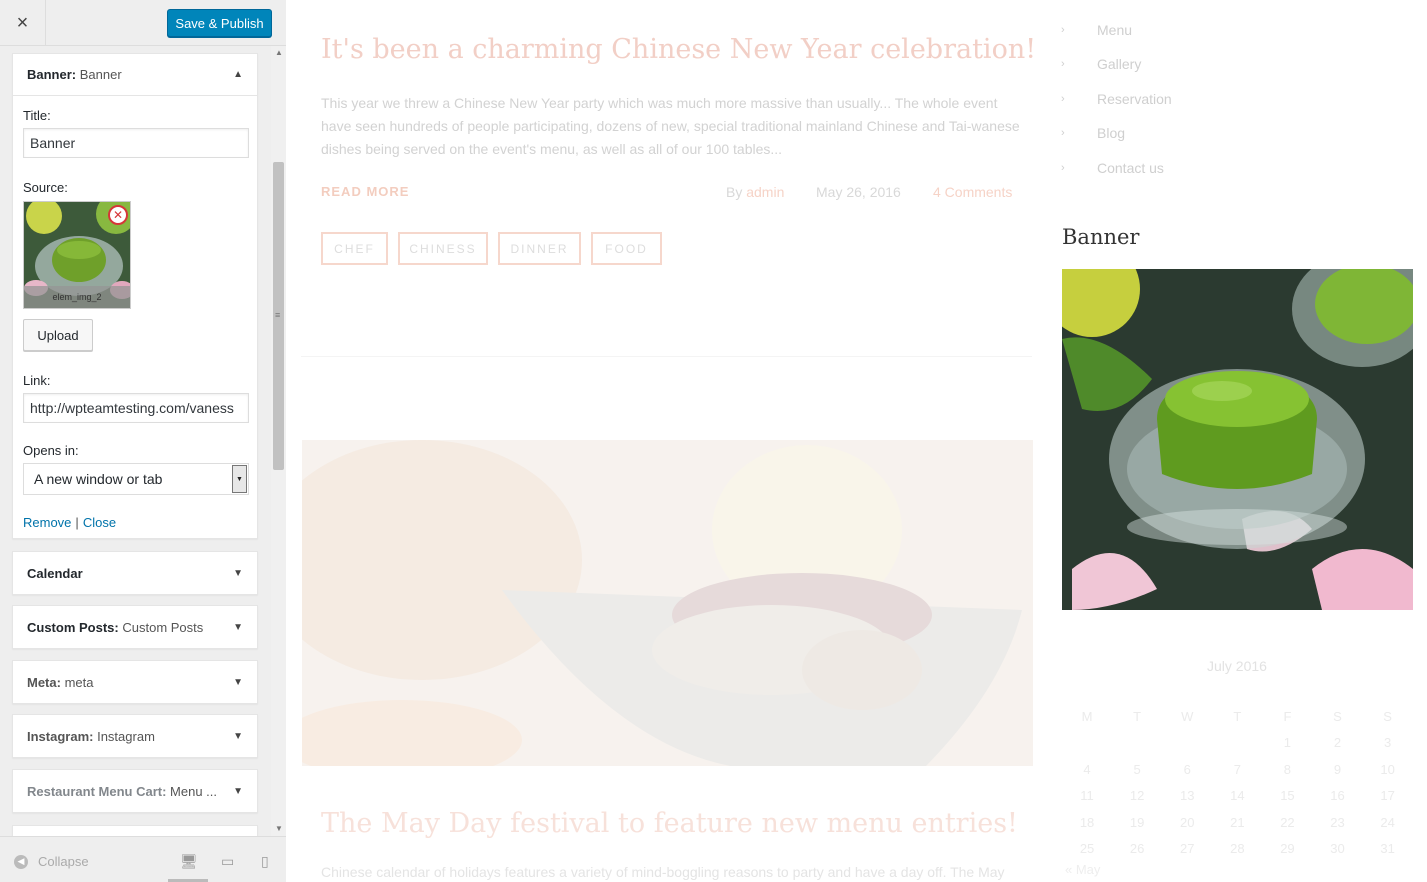 This screenshot has width=1427, height=882. What do you see at coordinates (1101, 237) in the screenshot?
I see `banner-widget-title: Banner` at bounding box center [1101, 237].